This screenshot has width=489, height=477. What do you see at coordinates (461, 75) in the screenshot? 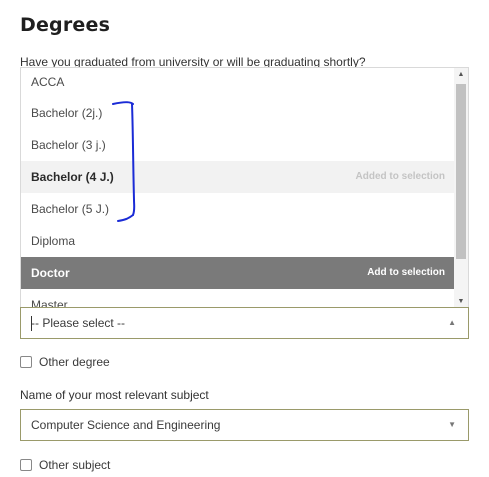
I see `scroll-up-icon: ▲` at bounding box center [461, 75].